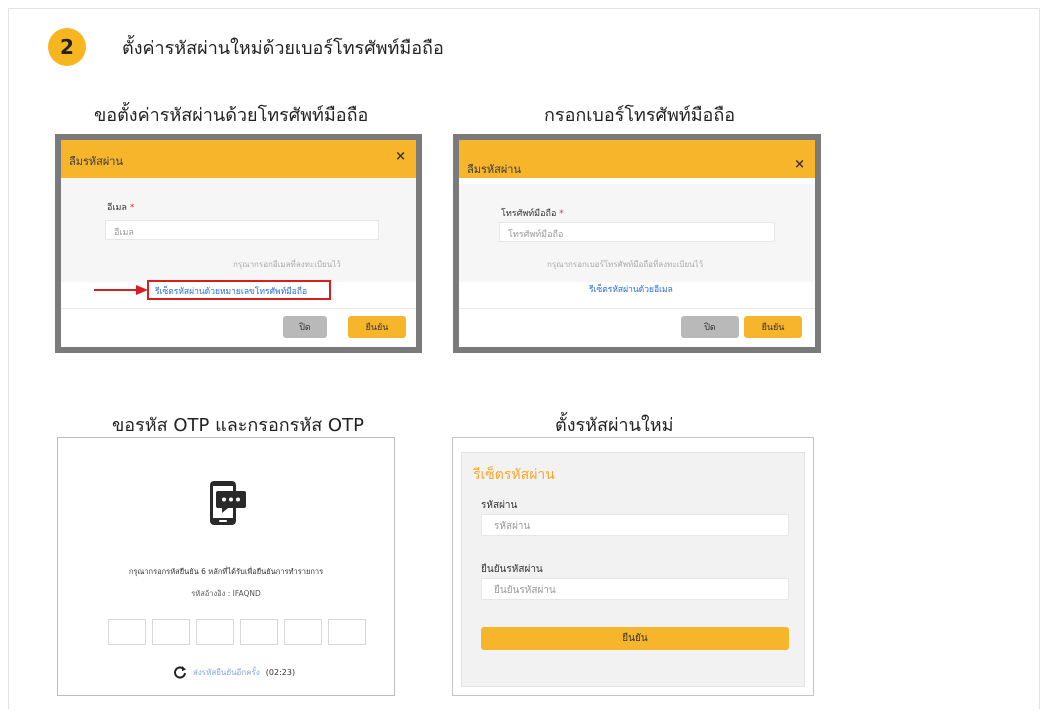  What do you see at coordinates (228, 503) in the screenshot?
I see `phone-message-icon` at bounding box center [228, 503].